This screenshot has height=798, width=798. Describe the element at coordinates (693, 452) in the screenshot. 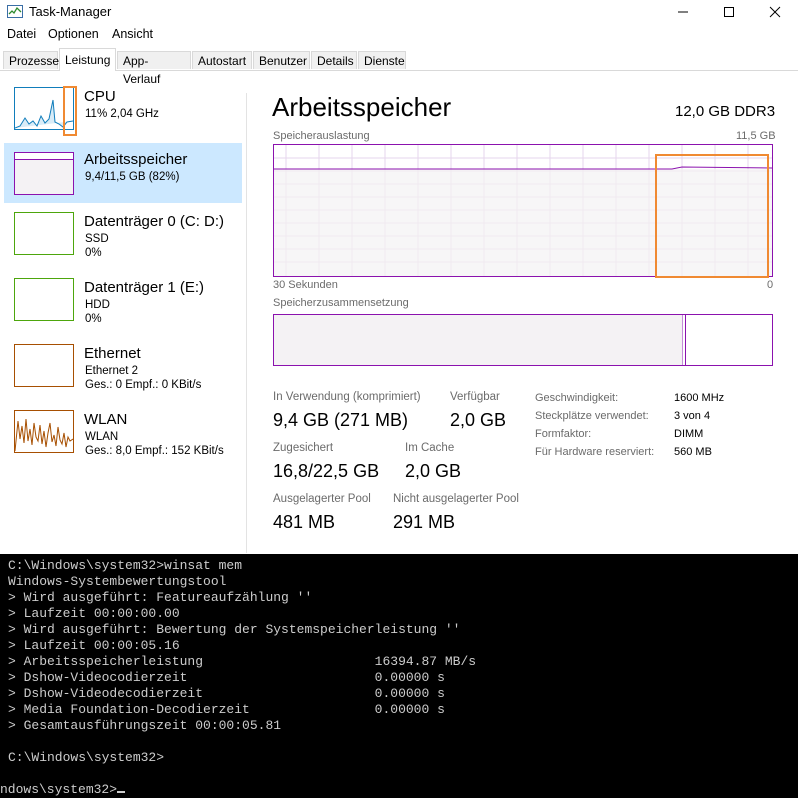

I see `hardware-reserved-value: 560 MB` at that location.